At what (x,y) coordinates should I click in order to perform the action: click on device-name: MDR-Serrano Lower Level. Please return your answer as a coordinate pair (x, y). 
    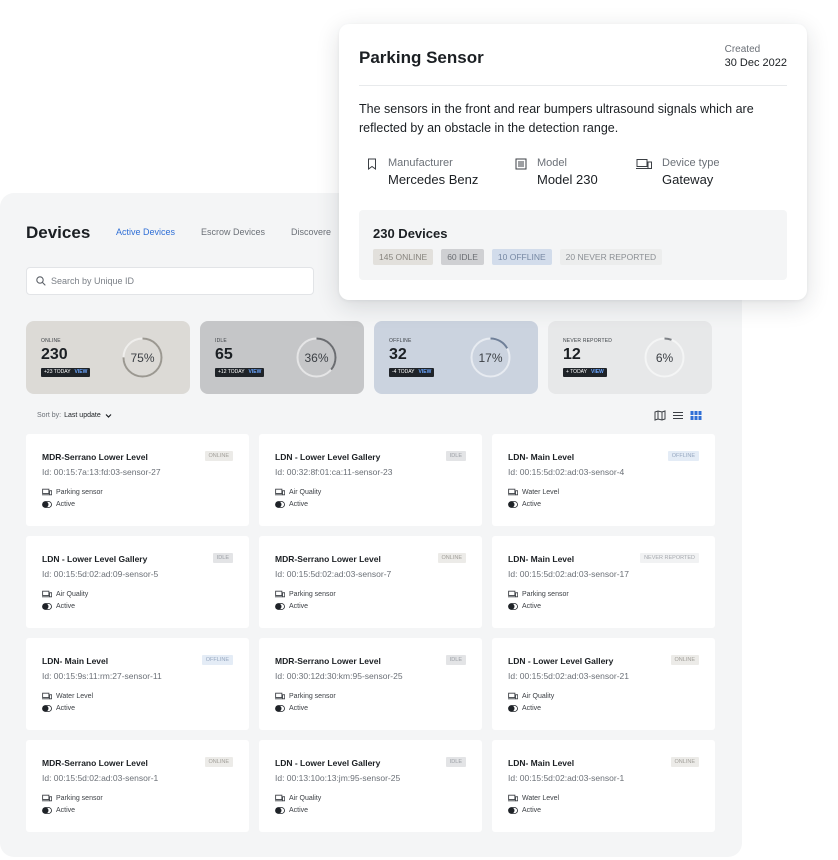
    Looking at the image, I should click on (95, 457).